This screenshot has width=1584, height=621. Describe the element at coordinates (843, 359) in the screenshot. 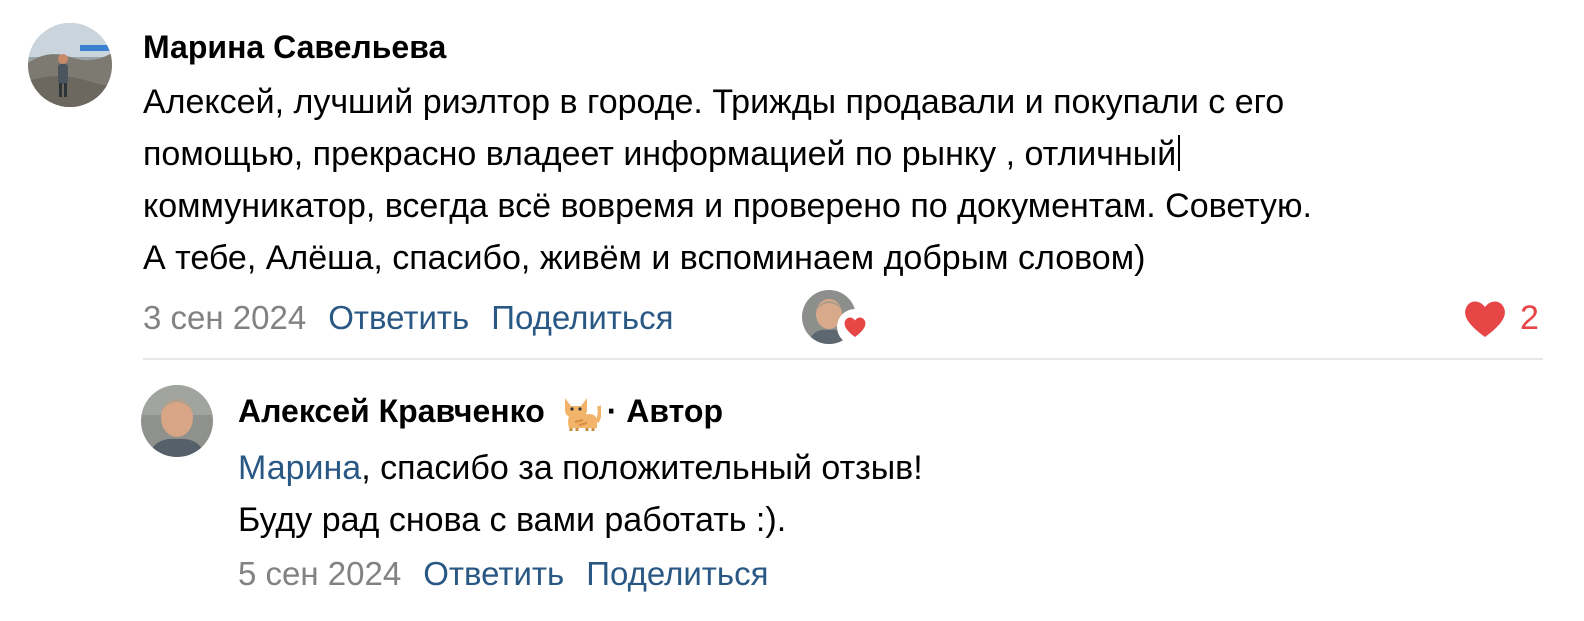

I see `divider` at that location.